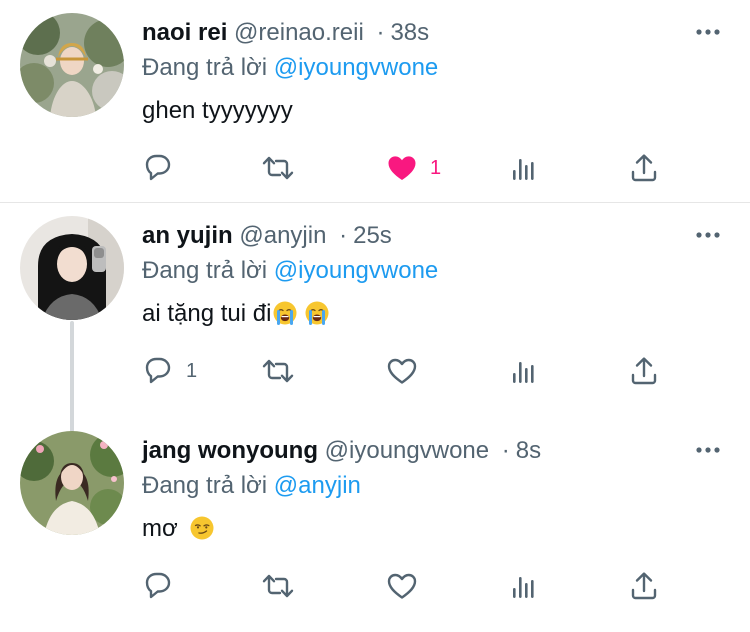 Image resolution: width=750 pixels, height=632 pixels. I want to click on user-handle: @reinao.reii, so click(299, 32).